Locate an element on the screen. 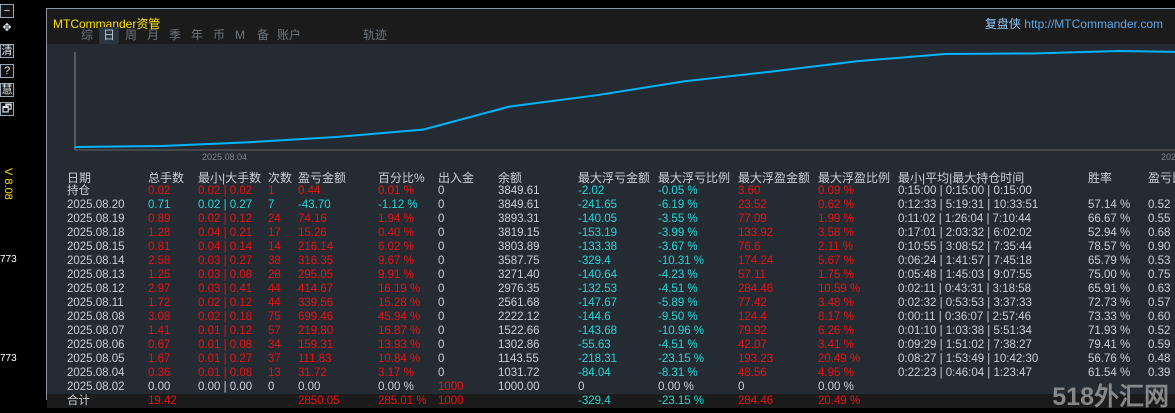  cell-1: 19.42 is located at coordinates (162, 401).